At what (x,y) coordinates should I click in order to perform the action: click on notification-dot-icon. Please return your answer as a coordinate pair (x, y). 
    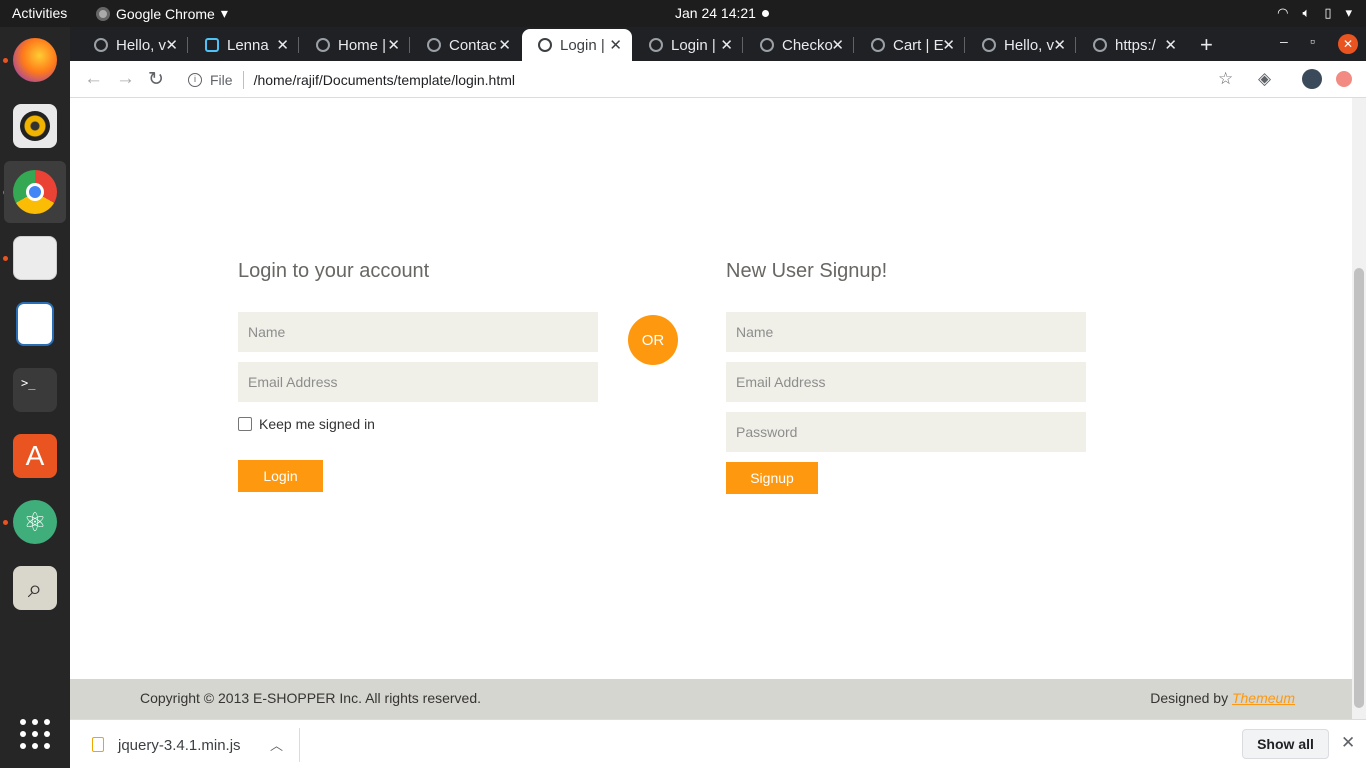
    Looking at the image, I should click on (765, 13).